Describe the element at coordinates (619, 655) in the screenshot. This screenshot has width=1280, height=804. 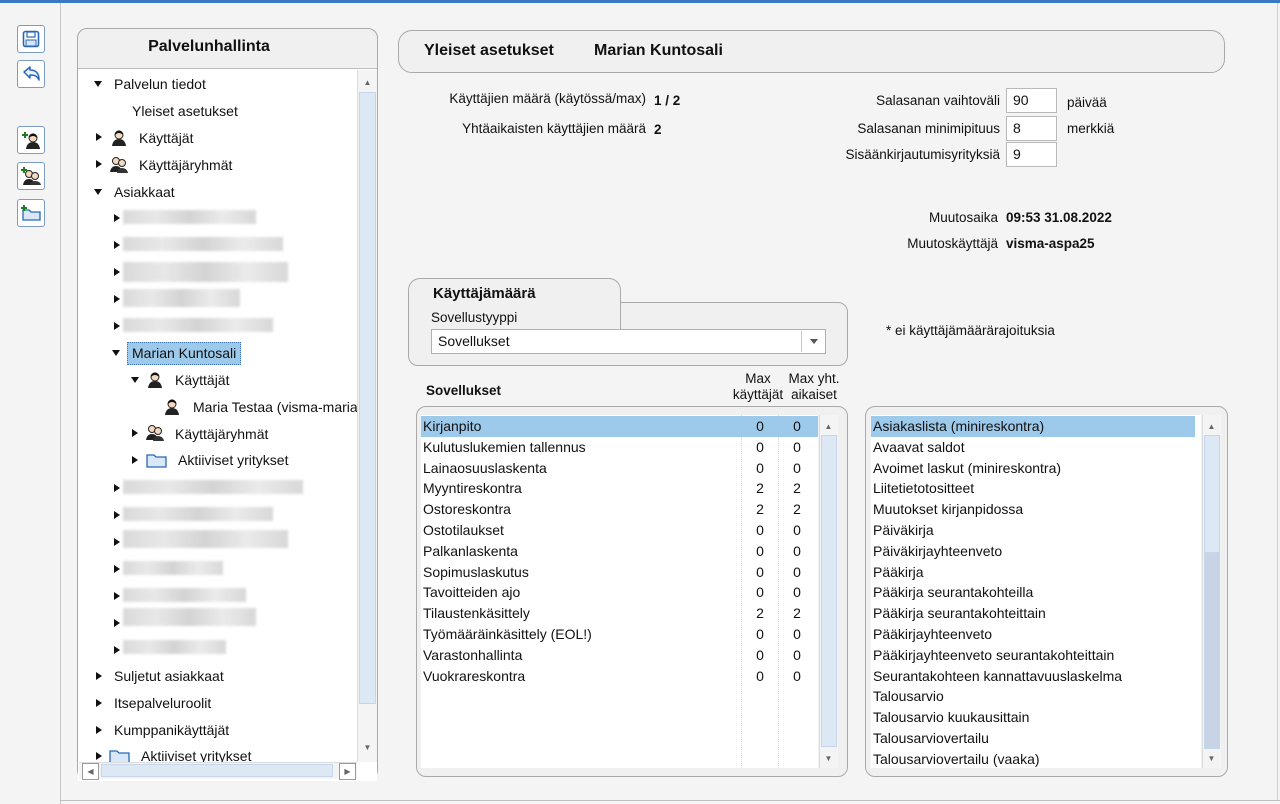
I see `app-row: Varastonhallinta 0 0` at that location.